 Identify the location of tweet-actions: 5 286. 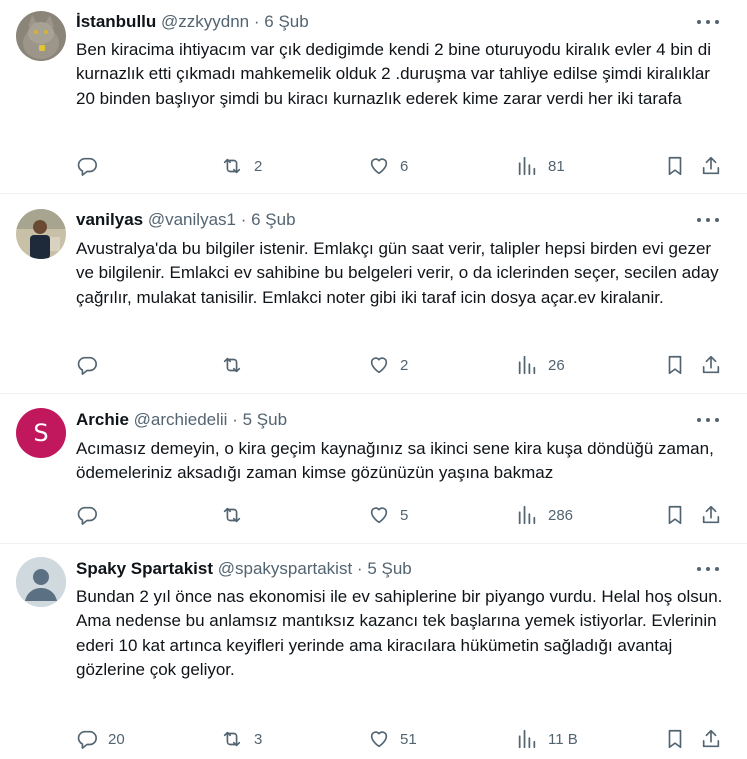
(406, 515).